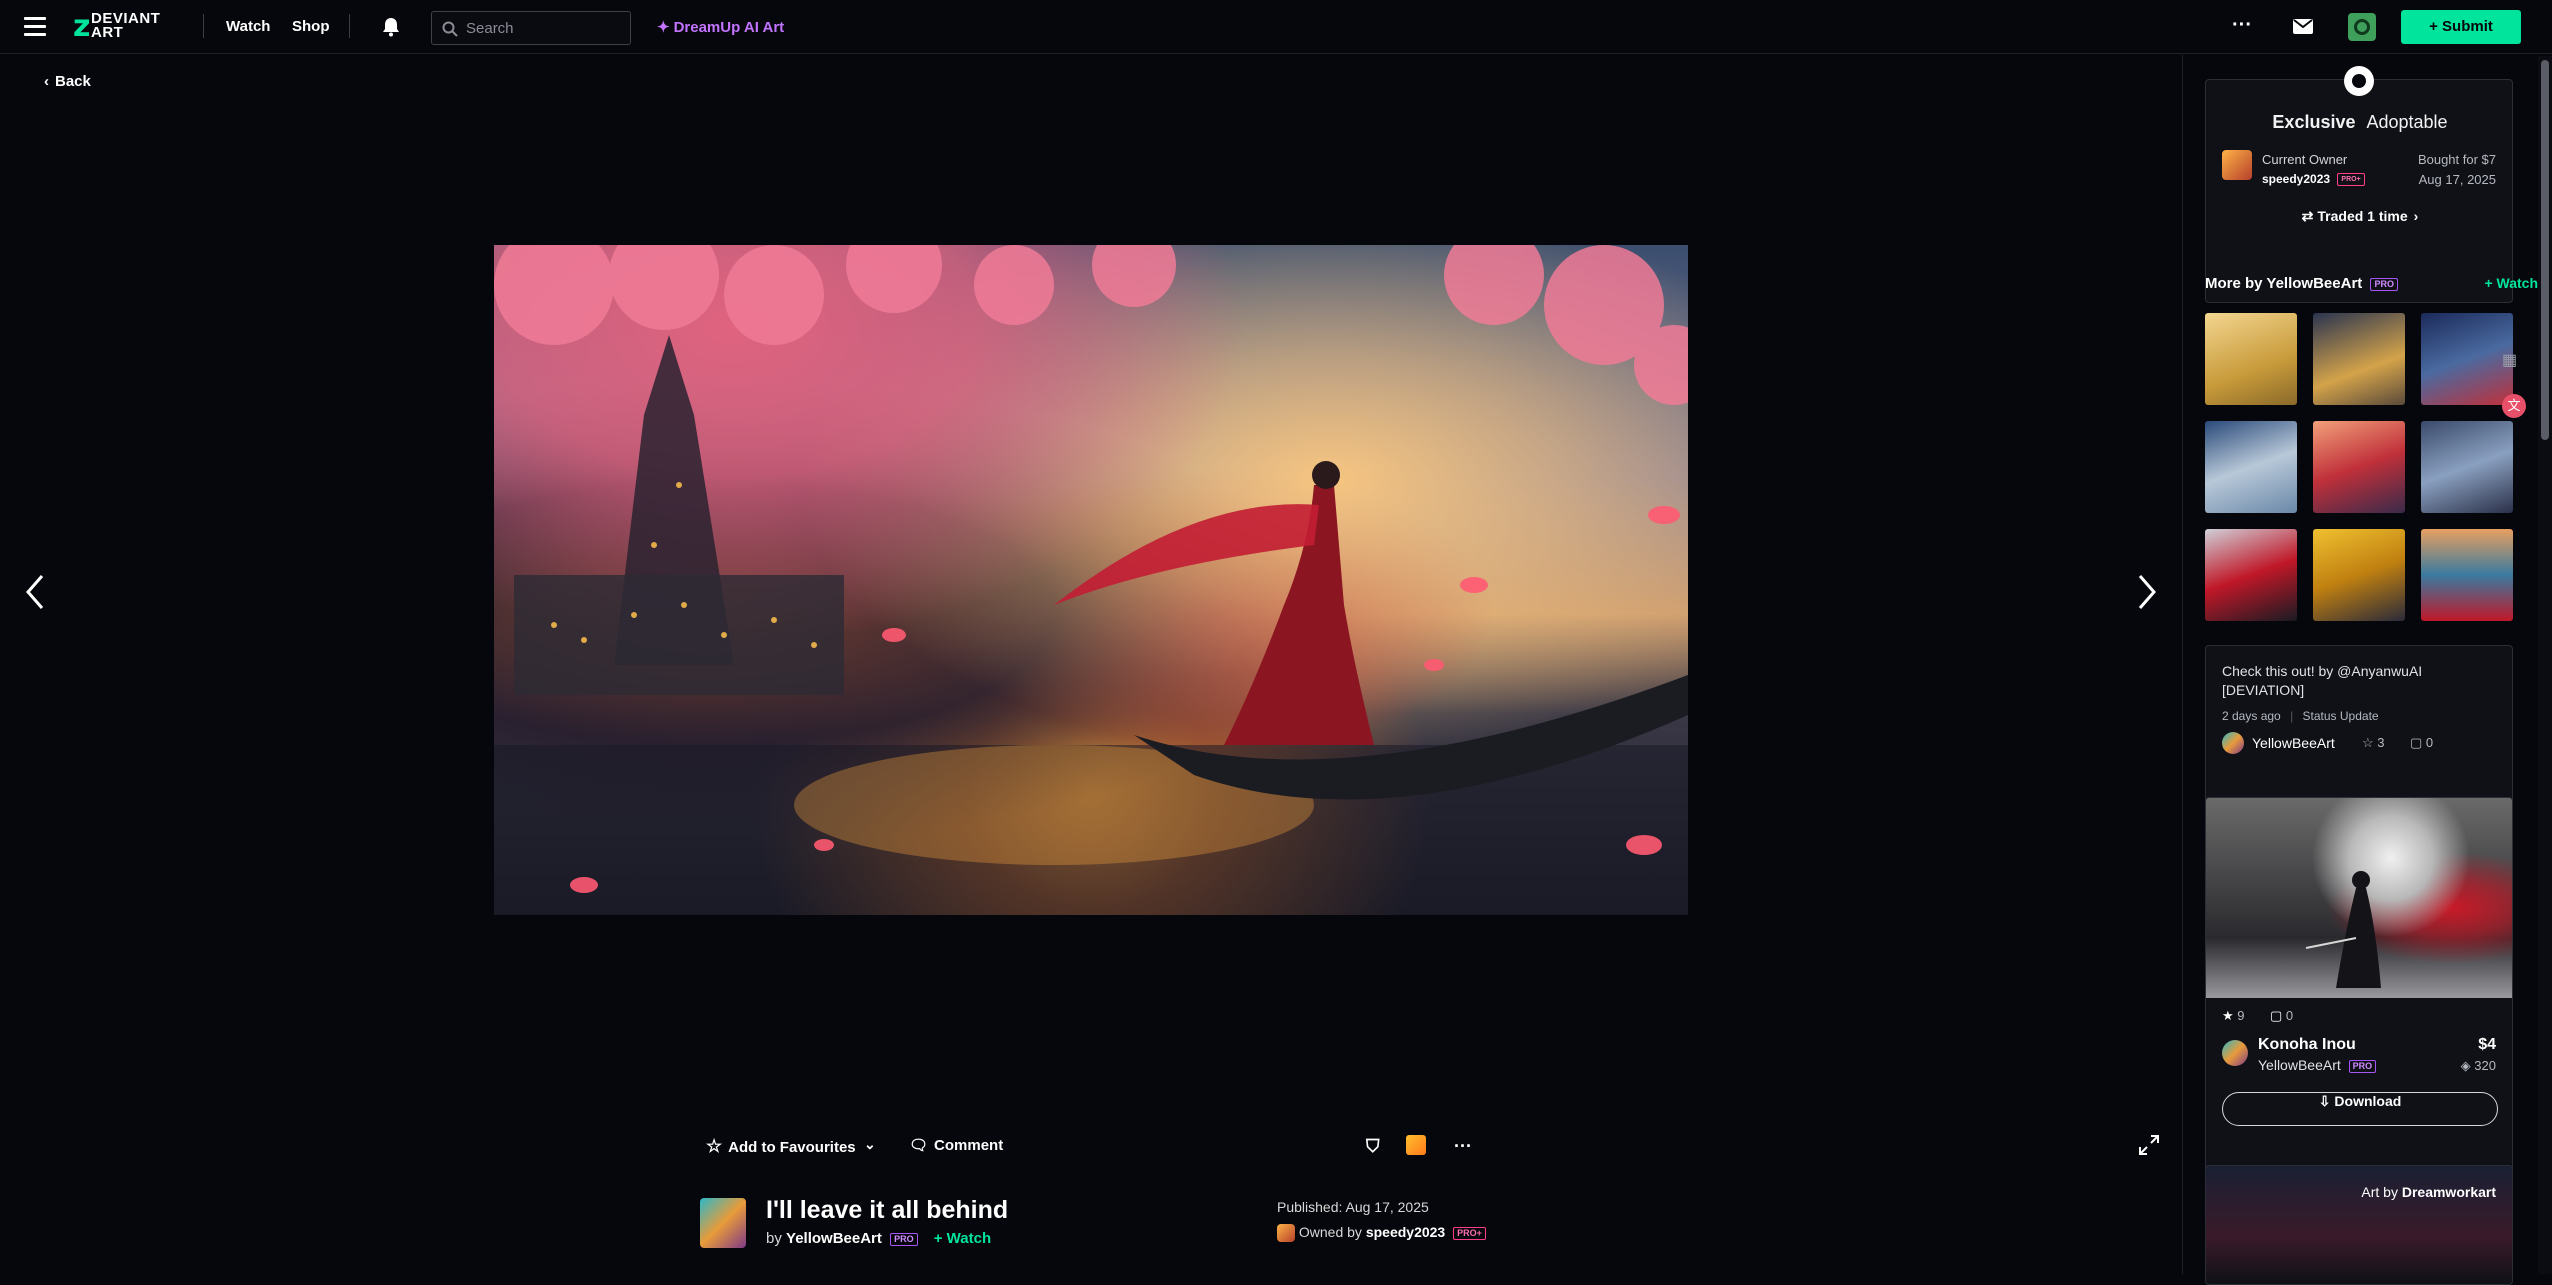  I want to click on submit-button: + Submit, so click(2461, 27).